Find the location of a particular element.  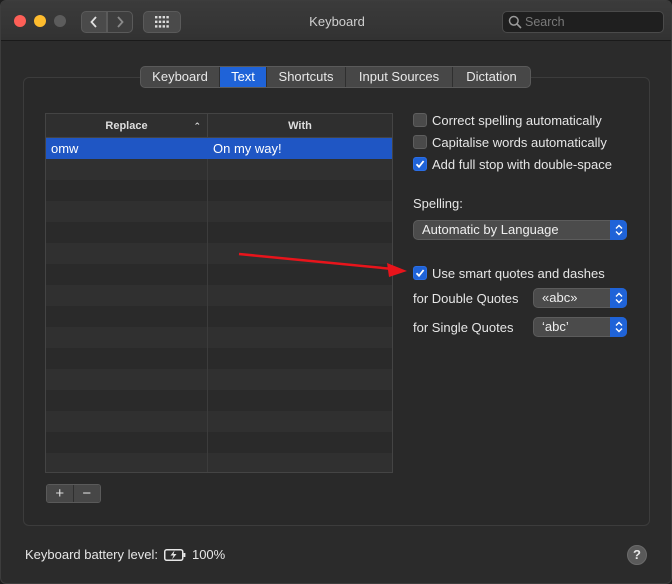

double-quotes-popup: «abc» is located at coordinates (580, 298).